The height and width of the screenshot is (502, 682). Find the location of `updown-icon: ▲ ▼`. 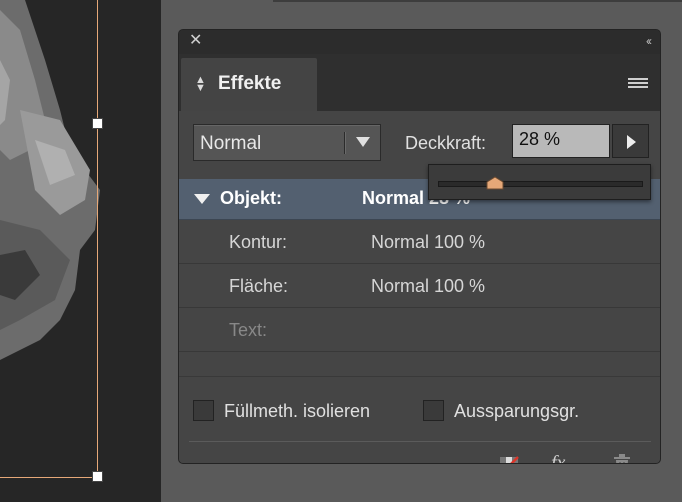

updown-icon: ▲ ▼ is located at coordinates (200, 84).